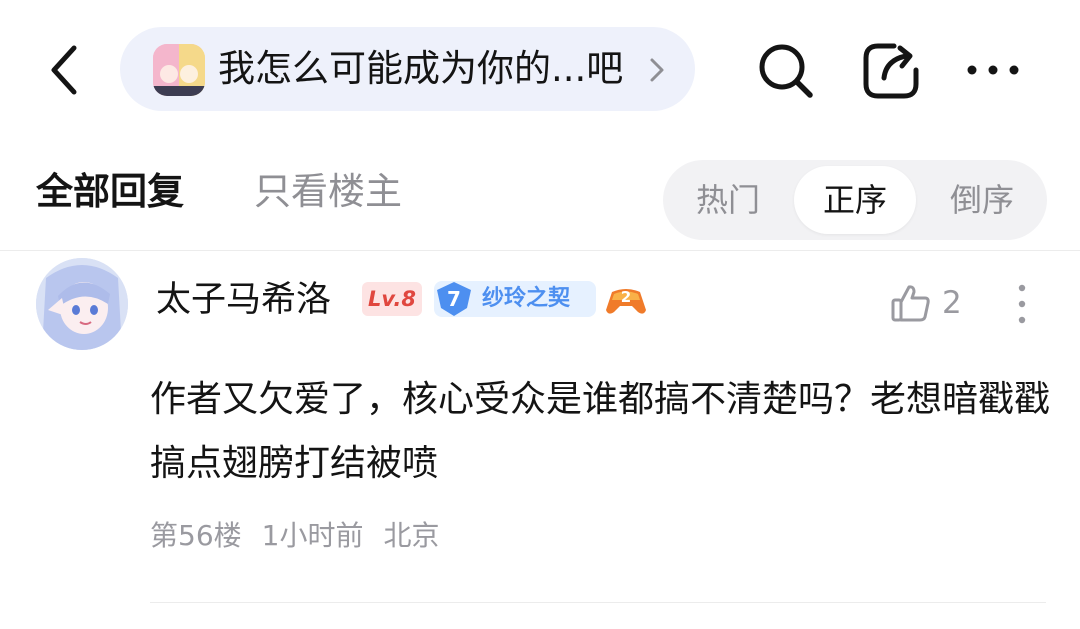  Describe the element at coordinates (454, 299) in the screenshot. I see `fan-badge-number: 7` at that location.